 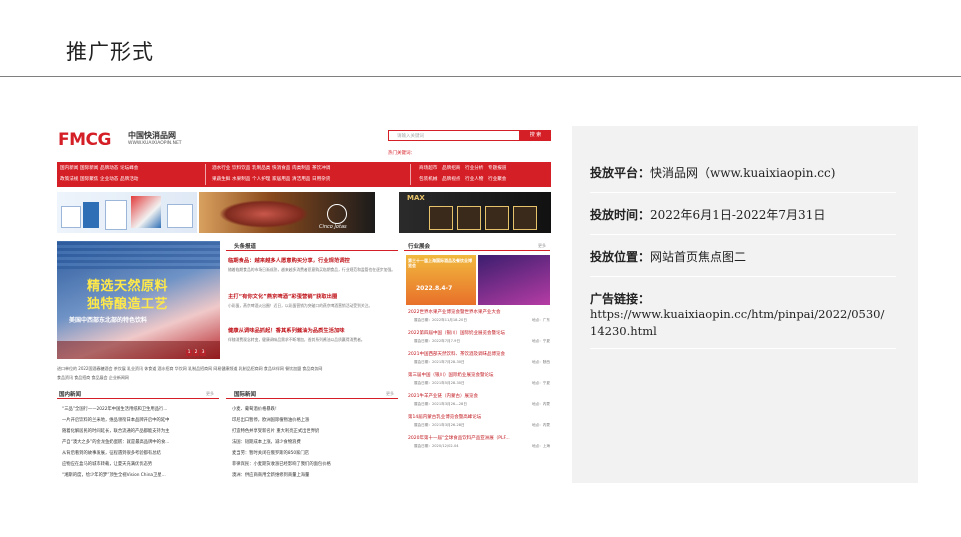 What do you see at coordinates (296, 339) in the screenshot?
I see `headline-3-desc: 伴随消费观念转变，健康调味品需求不断增加，香其系列酱油以品质赢得消费者。` at bounding box center [296, 339].